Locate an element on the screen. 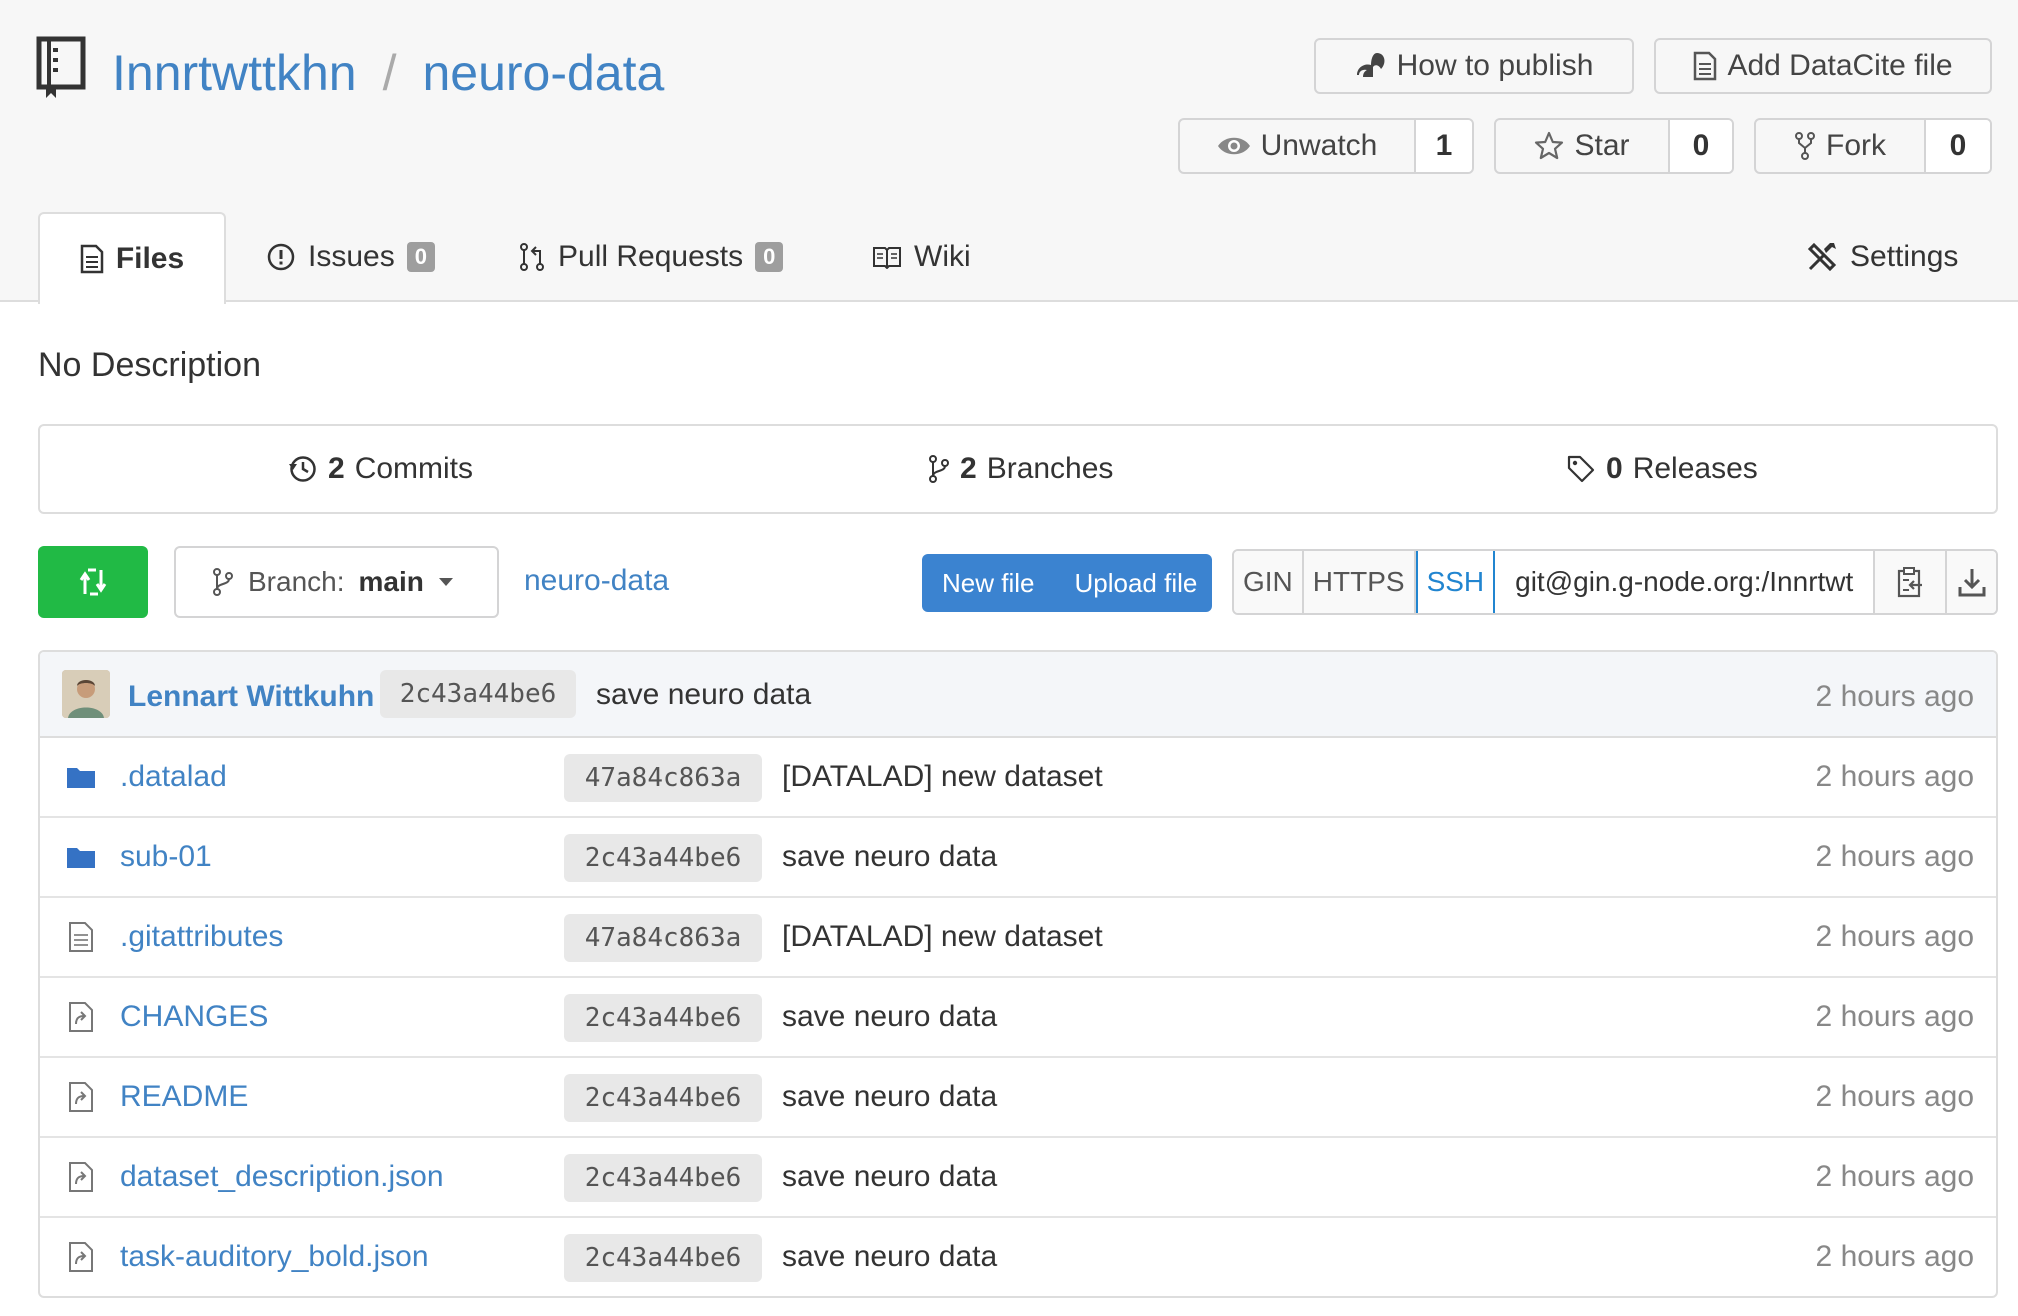 The width and height of the screenshot is (2018, 1316). caret-down-icon is located at coordinates (445, 582).